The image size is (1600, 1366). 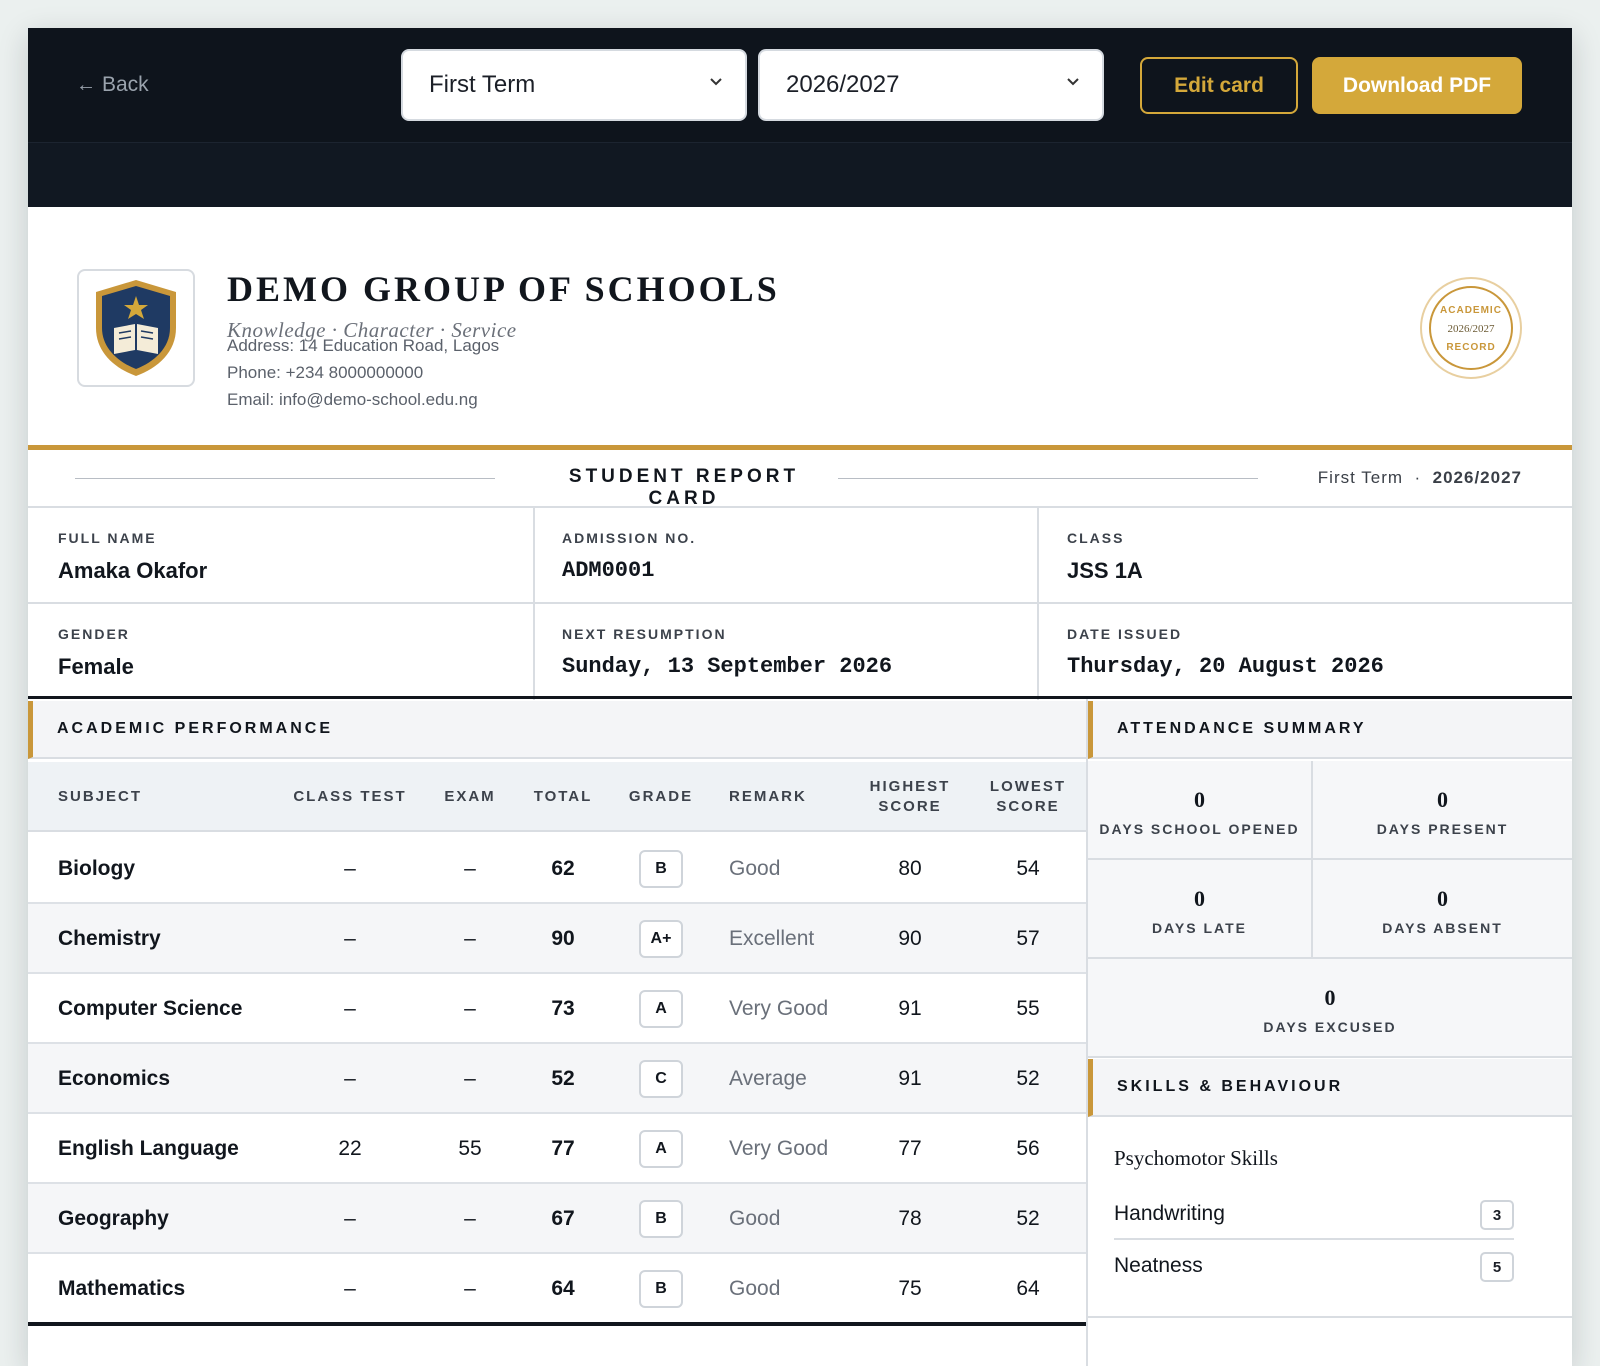 I want to click on cell-total: 90, so click(x=563, y=938).